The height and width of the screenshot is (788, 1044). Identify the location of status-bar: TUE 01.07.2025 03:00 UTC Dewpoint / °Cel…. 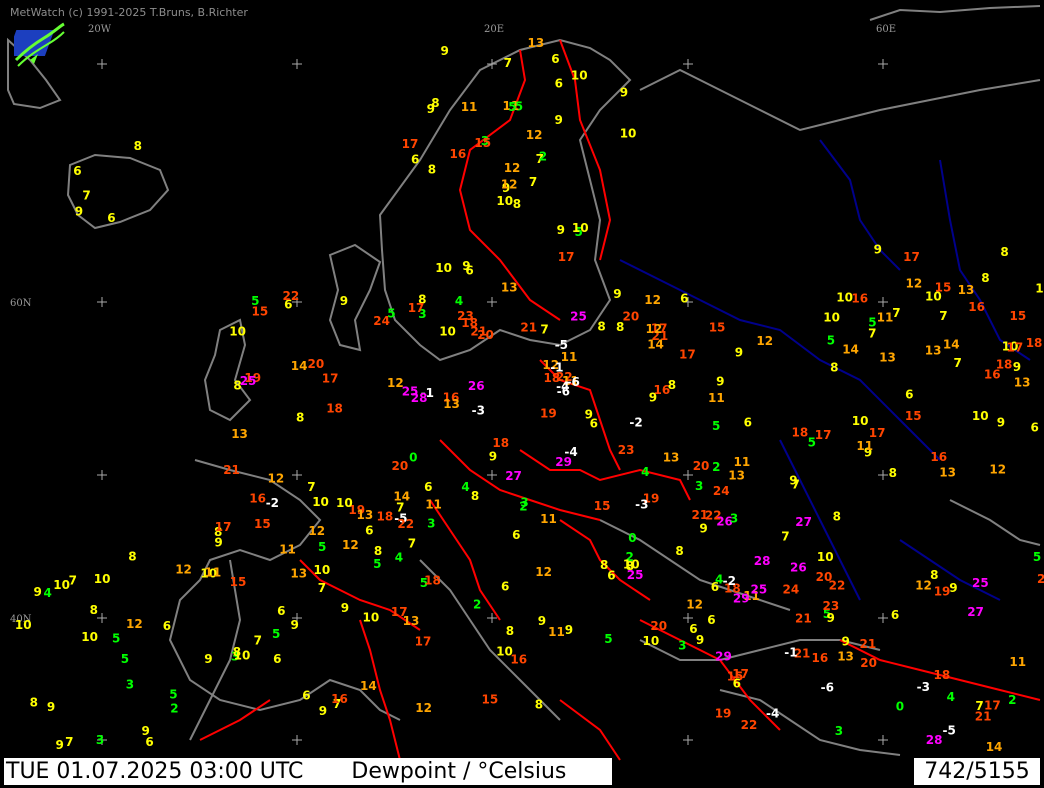
(308, 771).